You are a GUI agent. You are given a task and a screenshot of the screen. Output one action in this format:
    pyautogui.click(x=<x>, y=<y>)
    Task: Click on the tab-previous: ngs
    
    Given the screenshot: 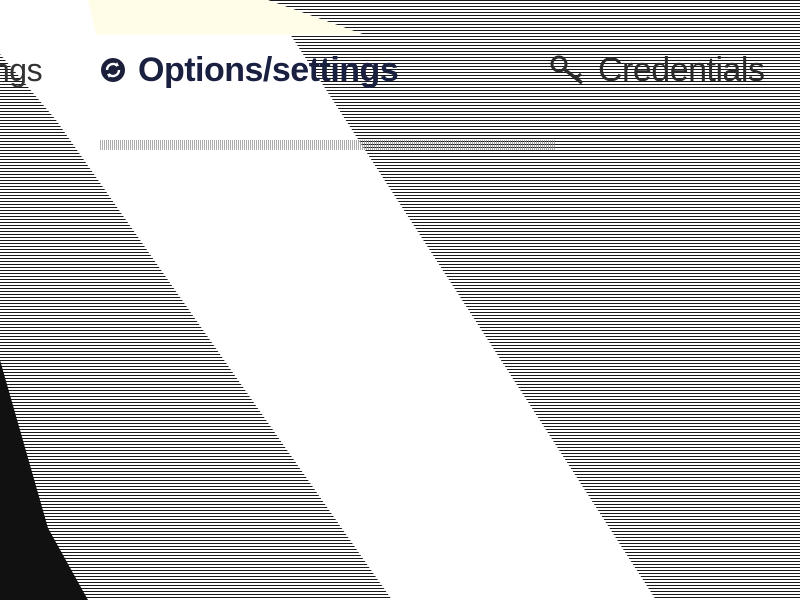 What is the action you would take?
    pyautogui.click(x=21, y=70)
    